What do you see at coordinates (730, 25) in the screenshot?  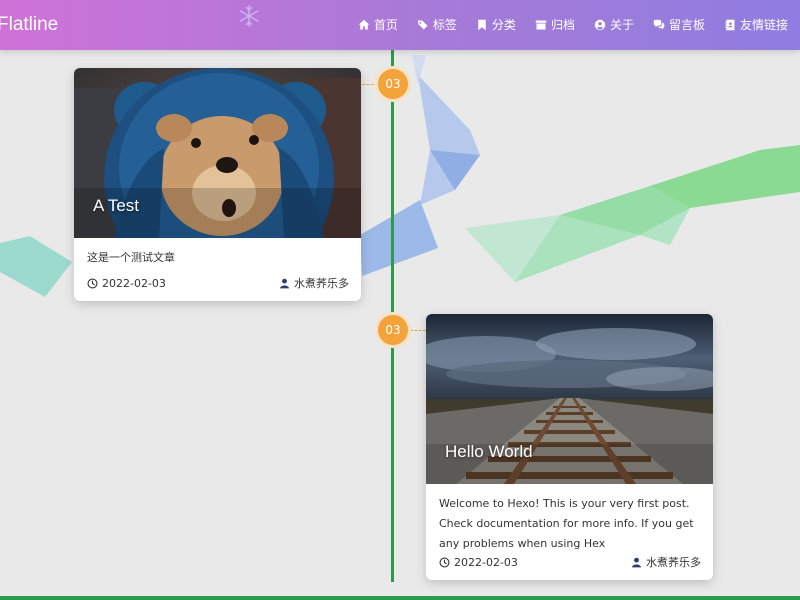 I see `address-book-icon` at bounding box center [730, 25].